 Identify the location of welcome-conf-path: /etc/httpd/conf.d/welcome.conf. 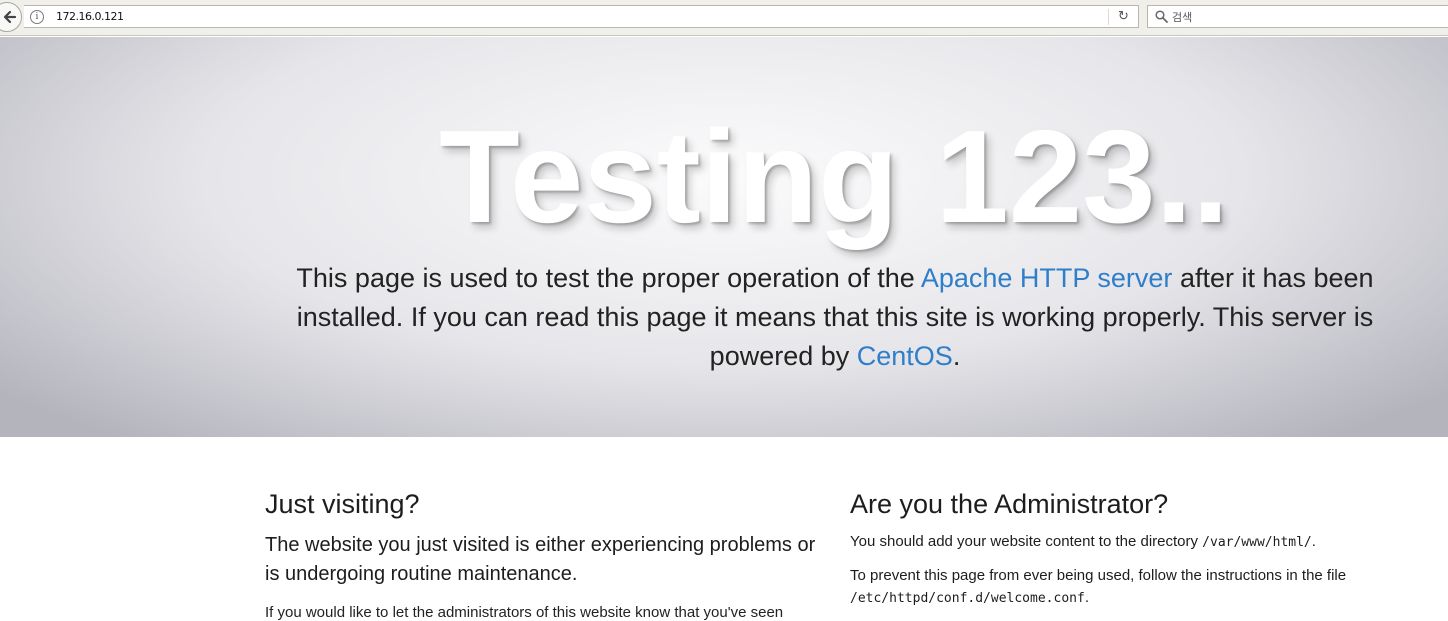
(967, 598).